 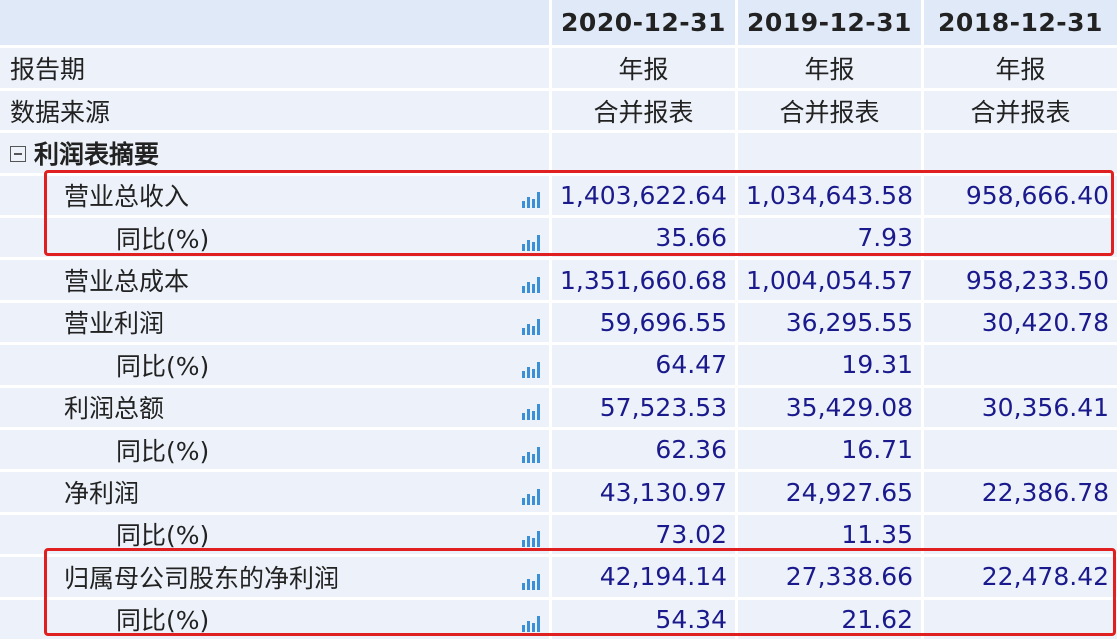 I want to click on value-cell: 958,666.40, so click(x=1022, y=196).